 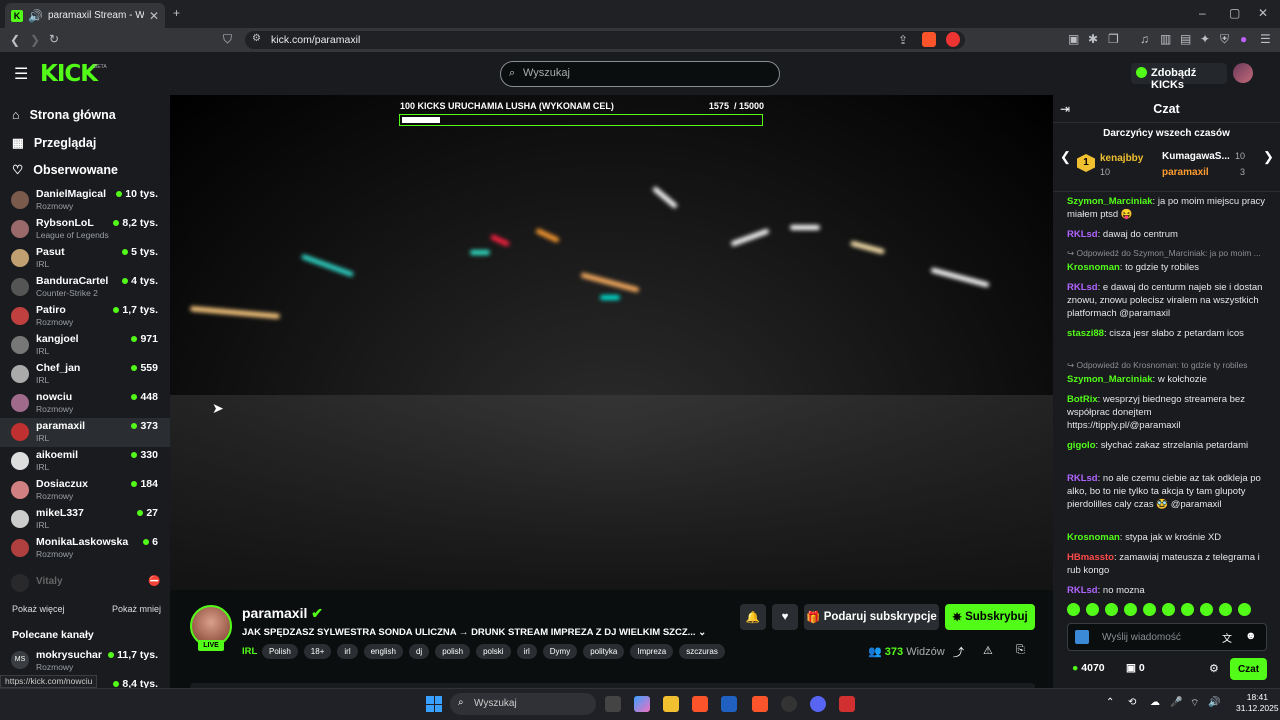 What do you see at coordinates (988, 650) in the screenshot?
I see `report-icon: ⚠` at bounding box center [988, 650].